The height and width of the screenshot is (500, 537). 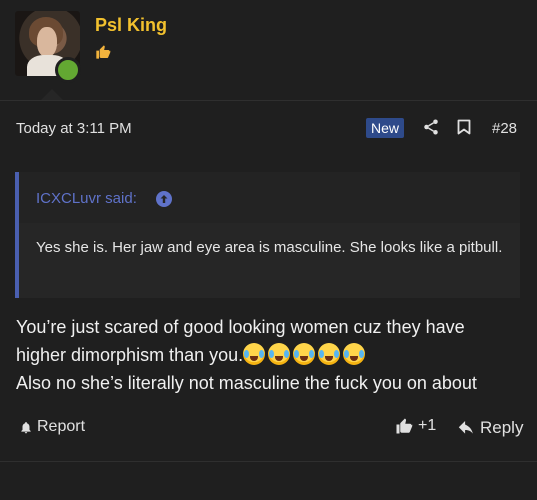 I want to click on bookmark-icon, so click(x=464, y=127).